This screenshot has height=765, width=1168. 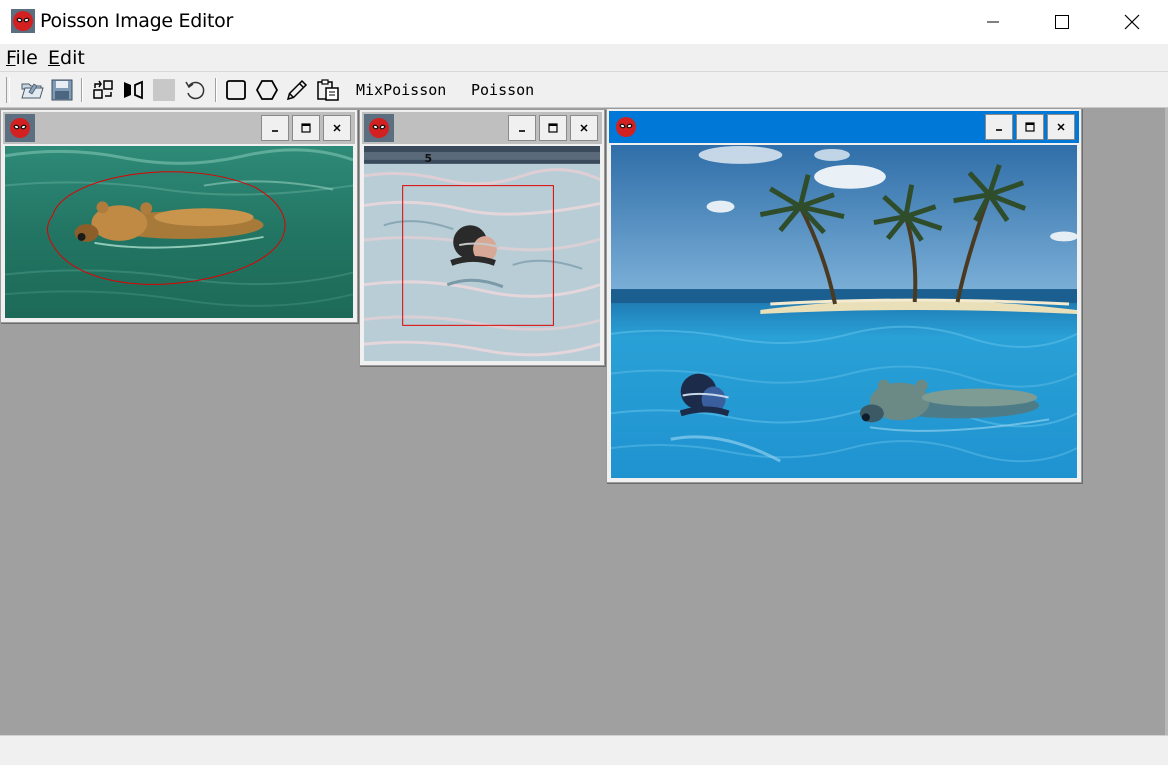 I want to click on toolbar: MixPoisson Poisson, so click(x=584, y=90).